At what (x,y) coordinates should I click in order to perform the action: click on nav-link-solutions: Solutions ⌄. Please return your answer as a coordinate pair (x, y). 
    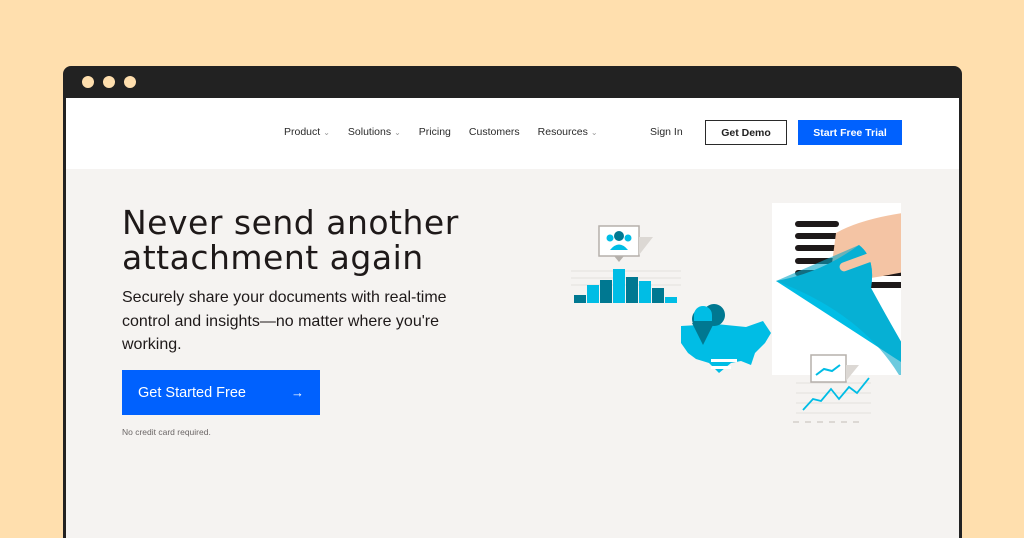
    Looking at the image, I should click on (374, 132).